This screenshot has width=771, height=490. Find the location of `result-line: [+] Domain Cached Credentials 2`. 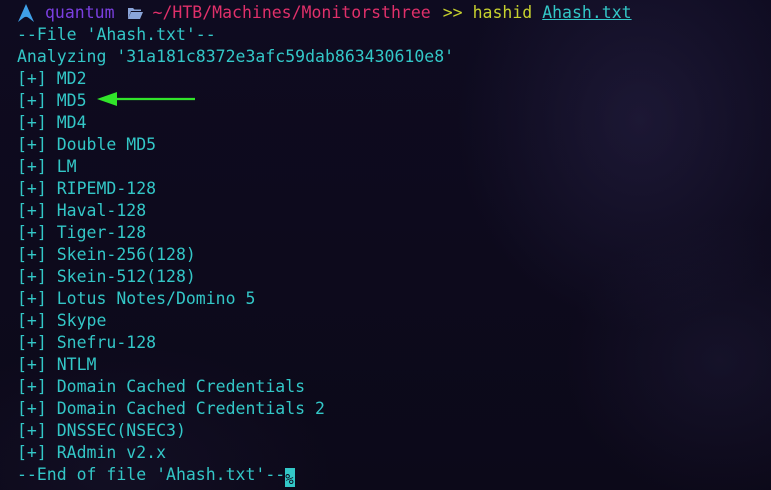

result-line: [+] Domain Cached Credentials 2 is located at coordinates (171, 408).